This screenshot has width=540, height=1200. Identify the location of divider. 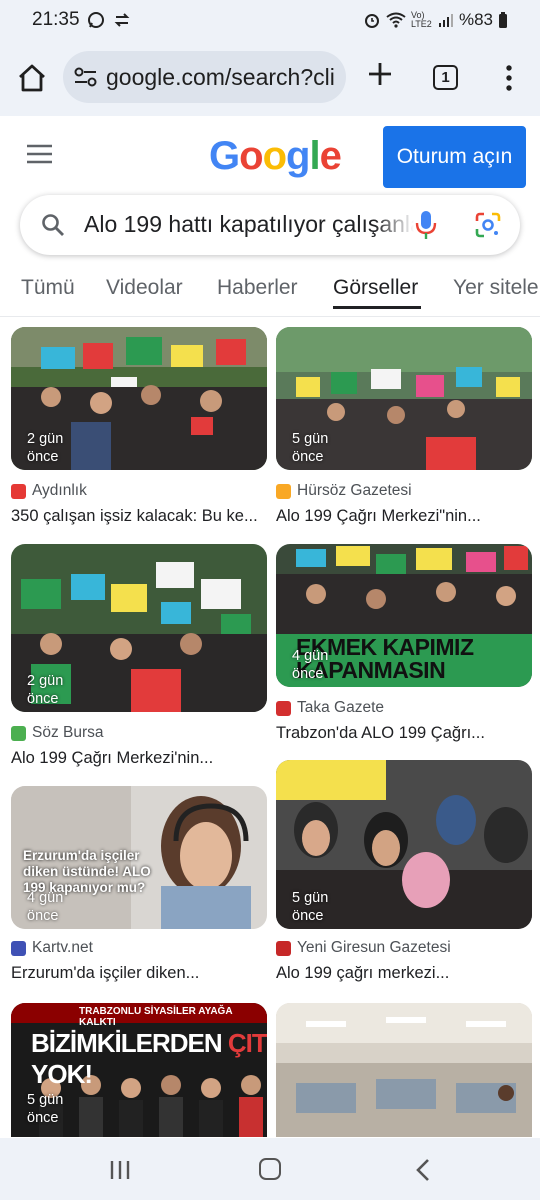
(270, 316).